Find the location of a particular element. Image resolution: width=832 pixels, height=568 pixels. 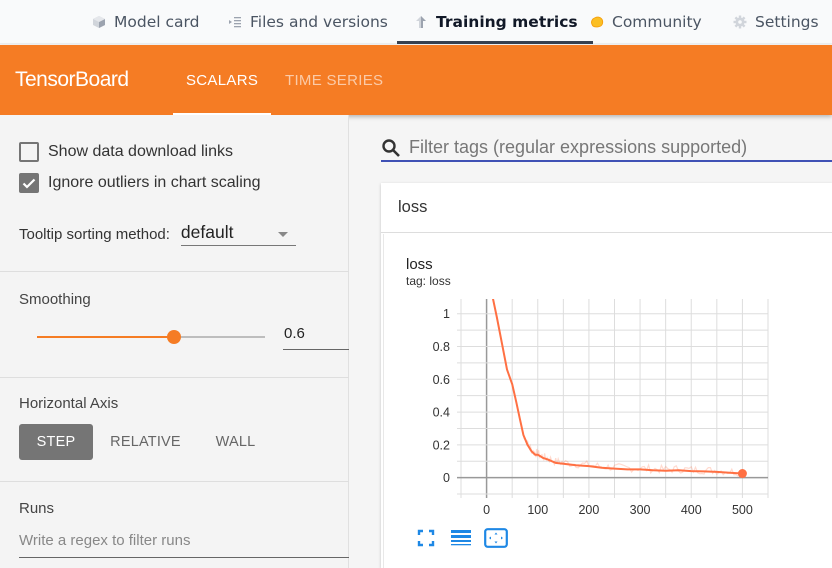

training-metrics-icon is located at coordinates (421, 22).